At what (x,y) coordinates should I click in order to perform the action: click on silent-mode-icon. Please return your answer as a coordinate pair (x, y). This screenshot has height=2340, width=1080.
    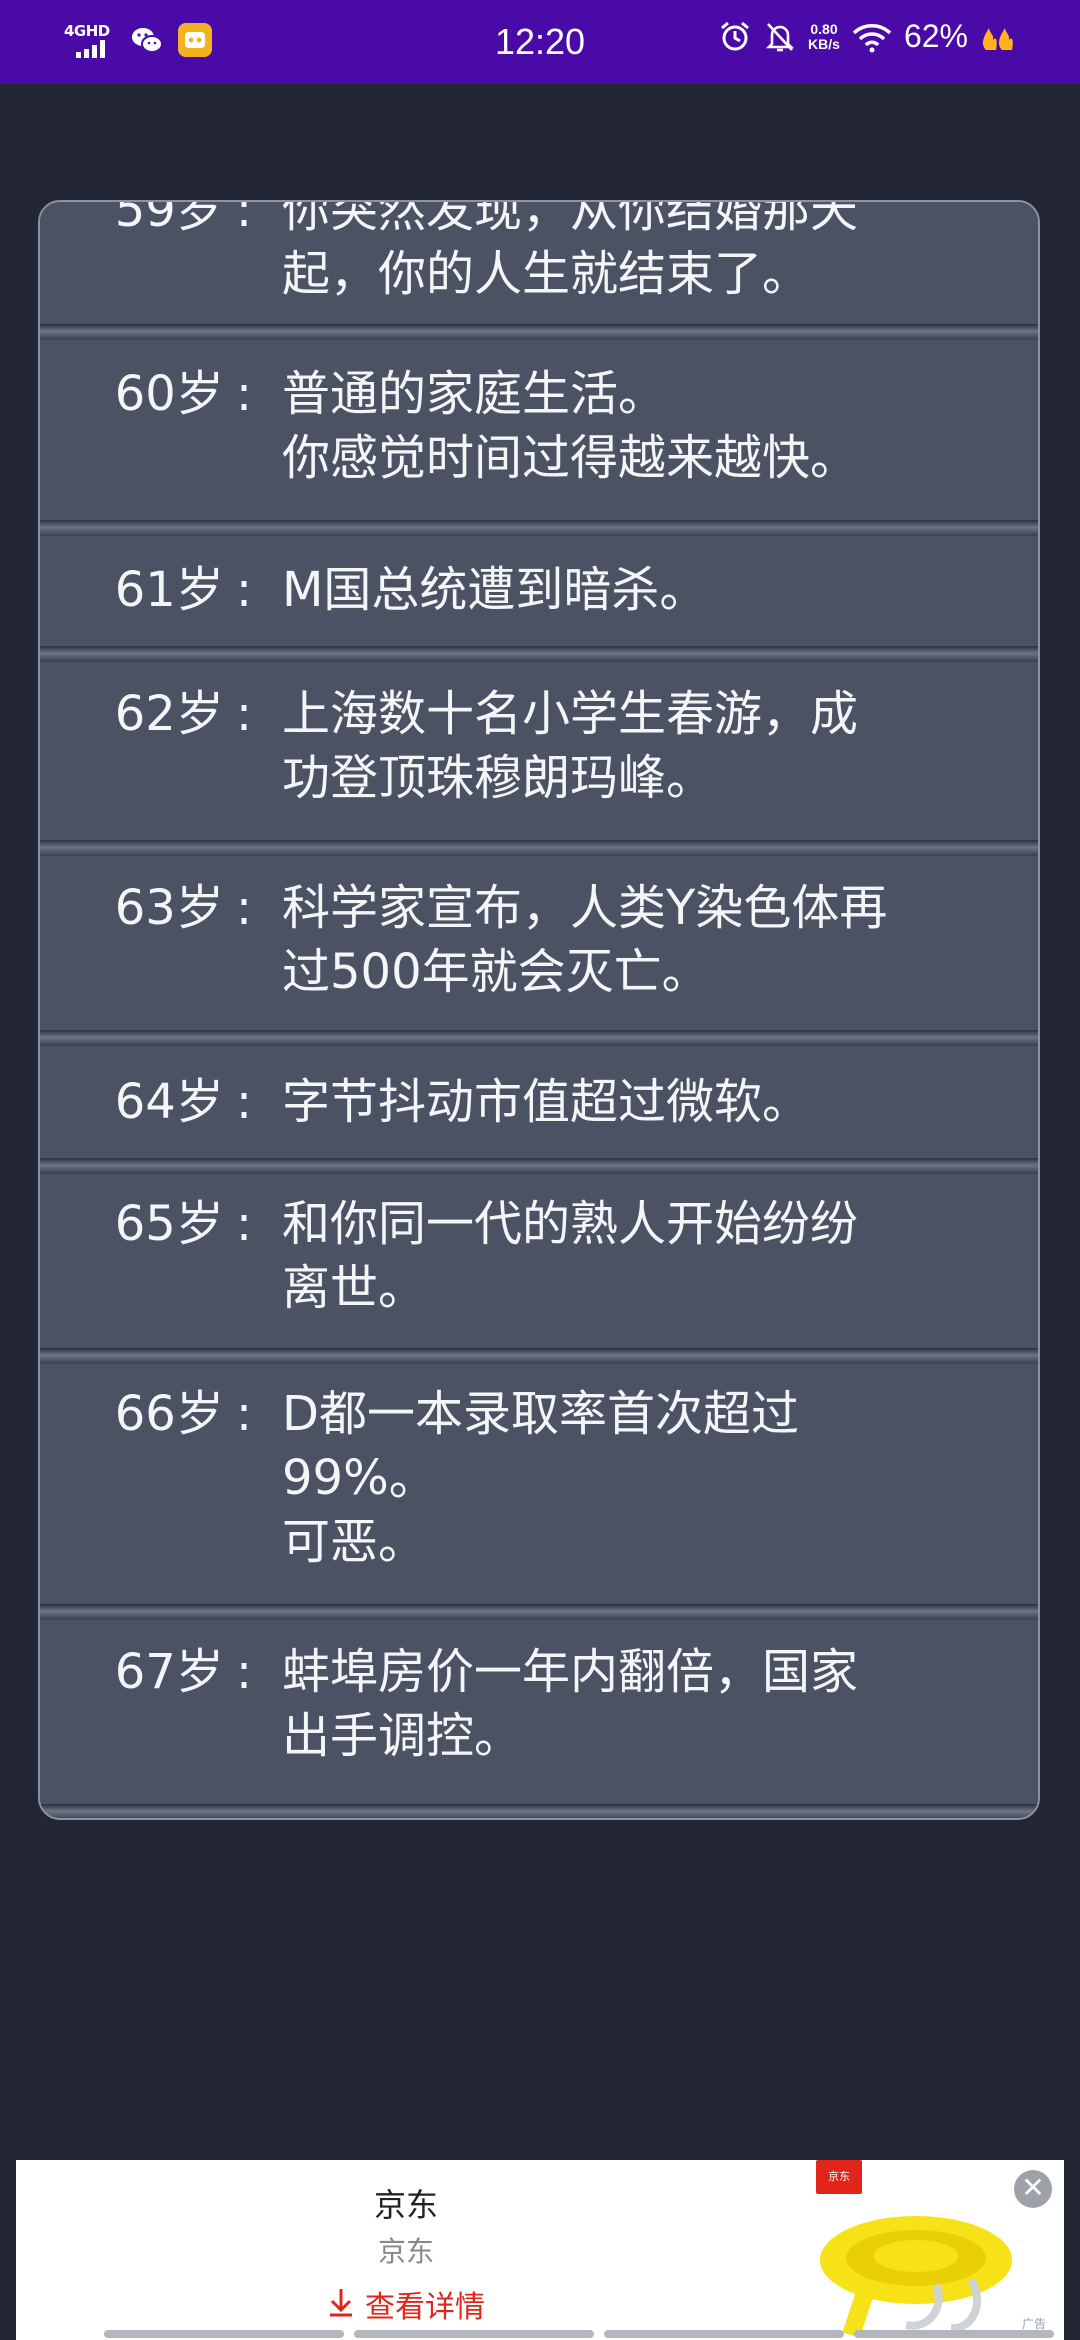
    Looking at the image, I should click on (780, 36).